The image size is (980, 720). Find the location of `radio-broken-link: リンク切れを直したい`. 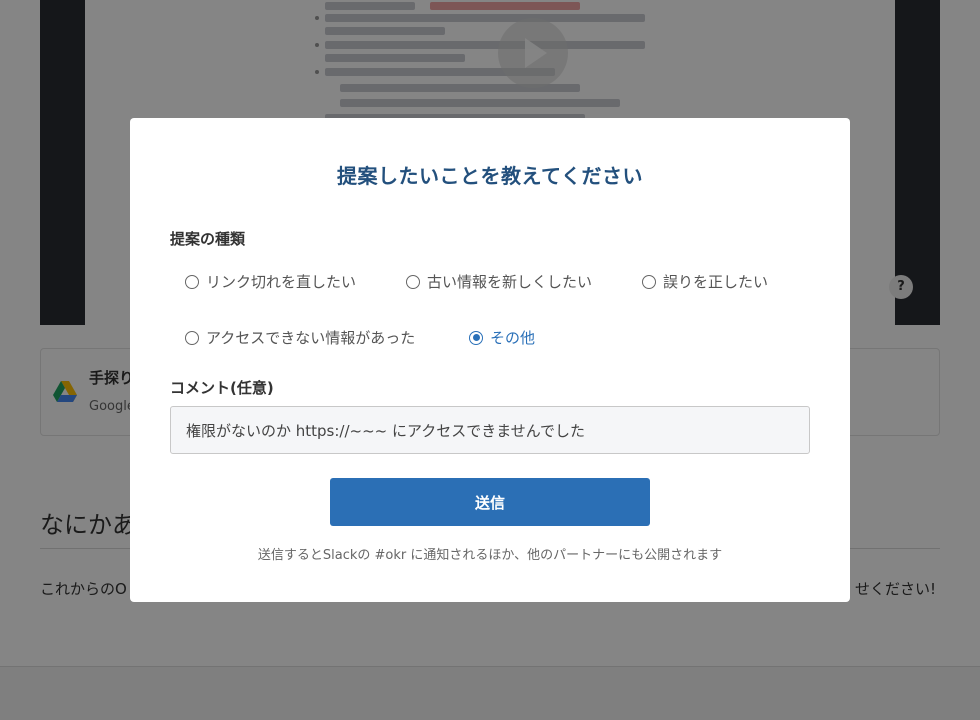

radio-broken-link: リンク切れを直したい is located at coordinates (270, 281).